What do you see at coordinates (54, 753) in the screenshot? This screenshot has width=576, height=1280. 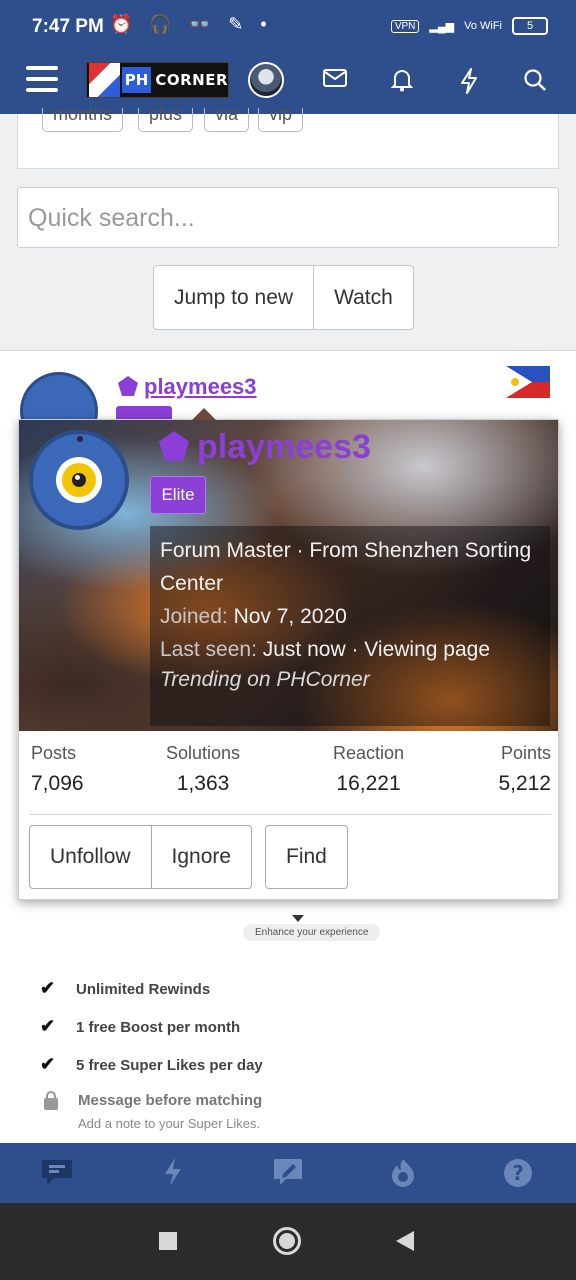 I see `stat-label: Posts` at bounding box center [54, 753].